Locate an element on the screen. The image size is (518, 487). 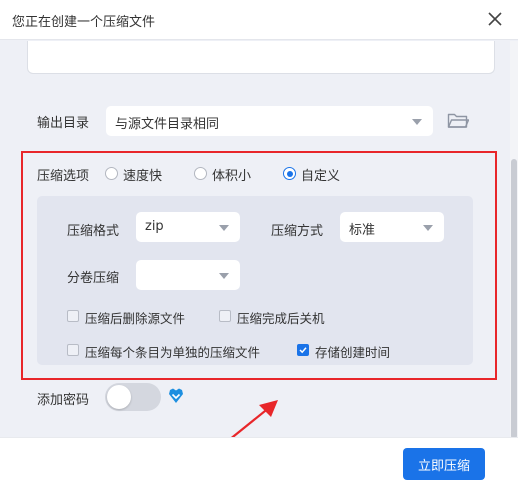
scrollbar-thumb is located at coordinates (514, 299).